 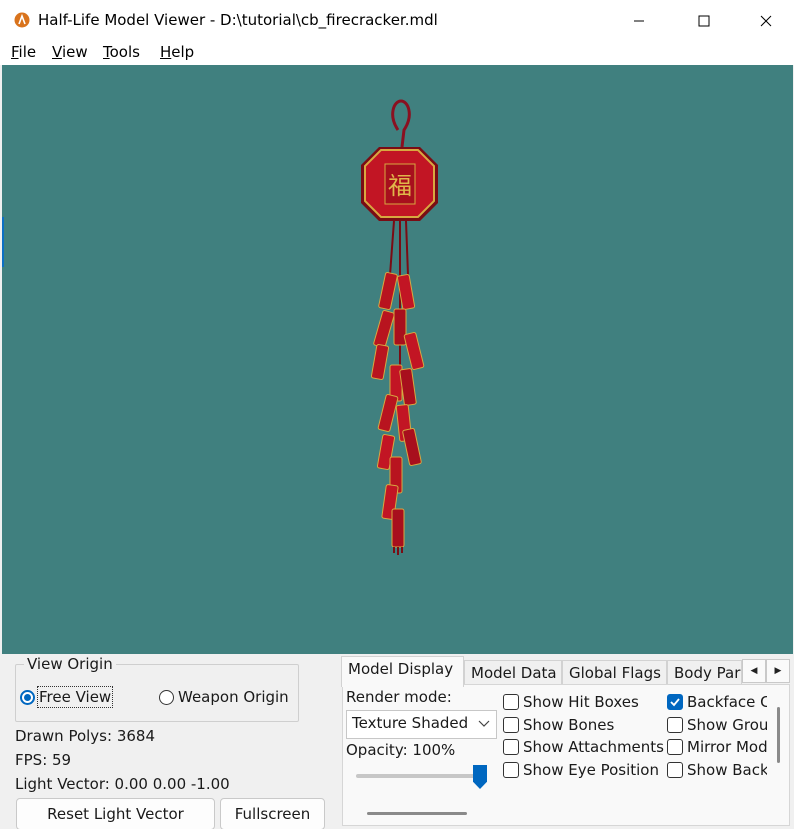 I want to click on weapon-origin-label: Weapon Origin, so click(x=233, y=697).